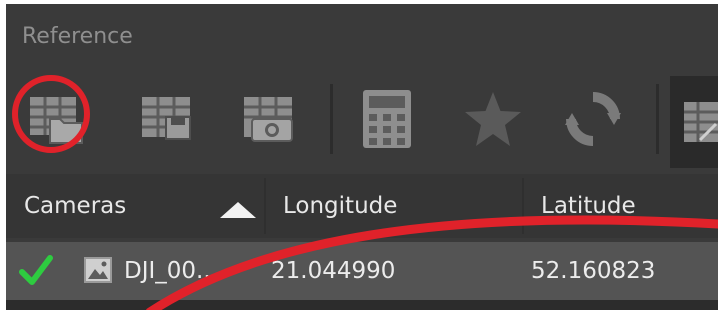  What do you see at coordinates (75, 206) in the screenshot?
I see `column-header-cameras: Cameras` at bounding box center [75, 206].